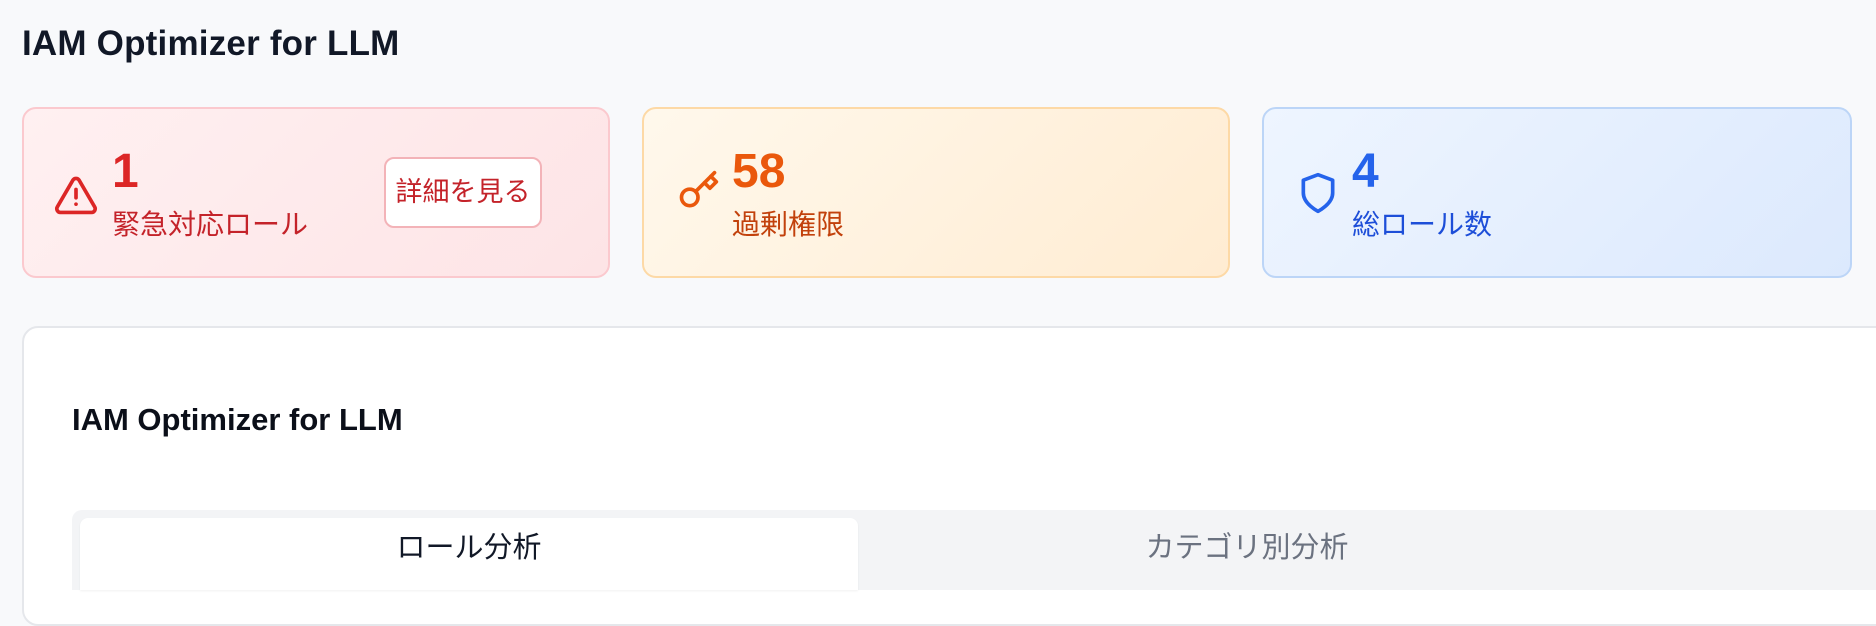  I want to click on shield-icon, so click(1318, 193).